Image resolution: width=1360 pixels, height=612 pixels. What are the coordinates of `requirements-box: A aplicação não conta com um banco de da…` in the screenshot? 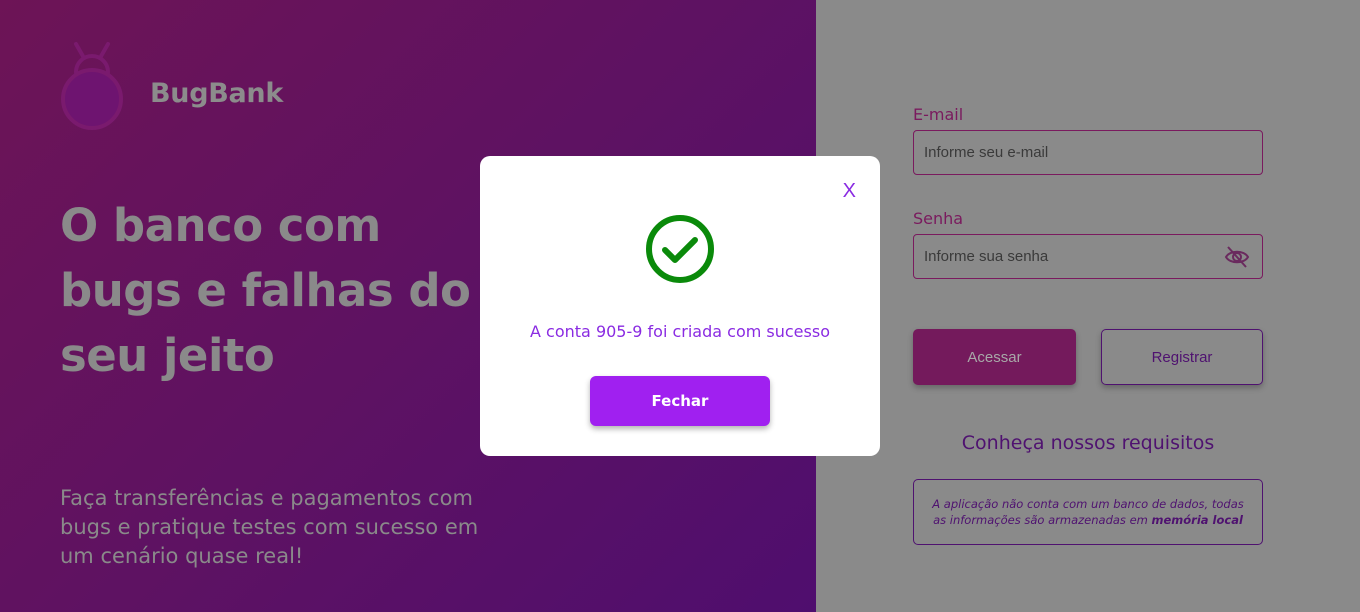 It's located at (1088, 512).